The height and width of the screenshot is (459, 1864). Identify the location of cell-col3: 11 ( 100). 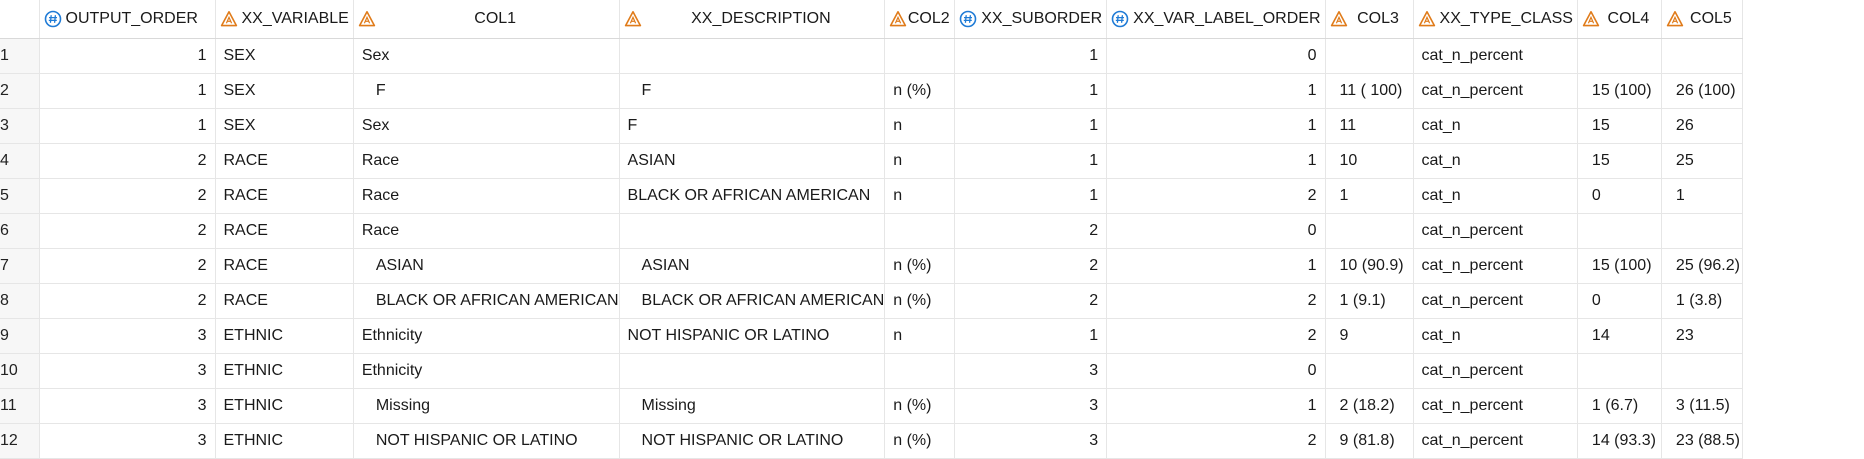
(1369, 91).